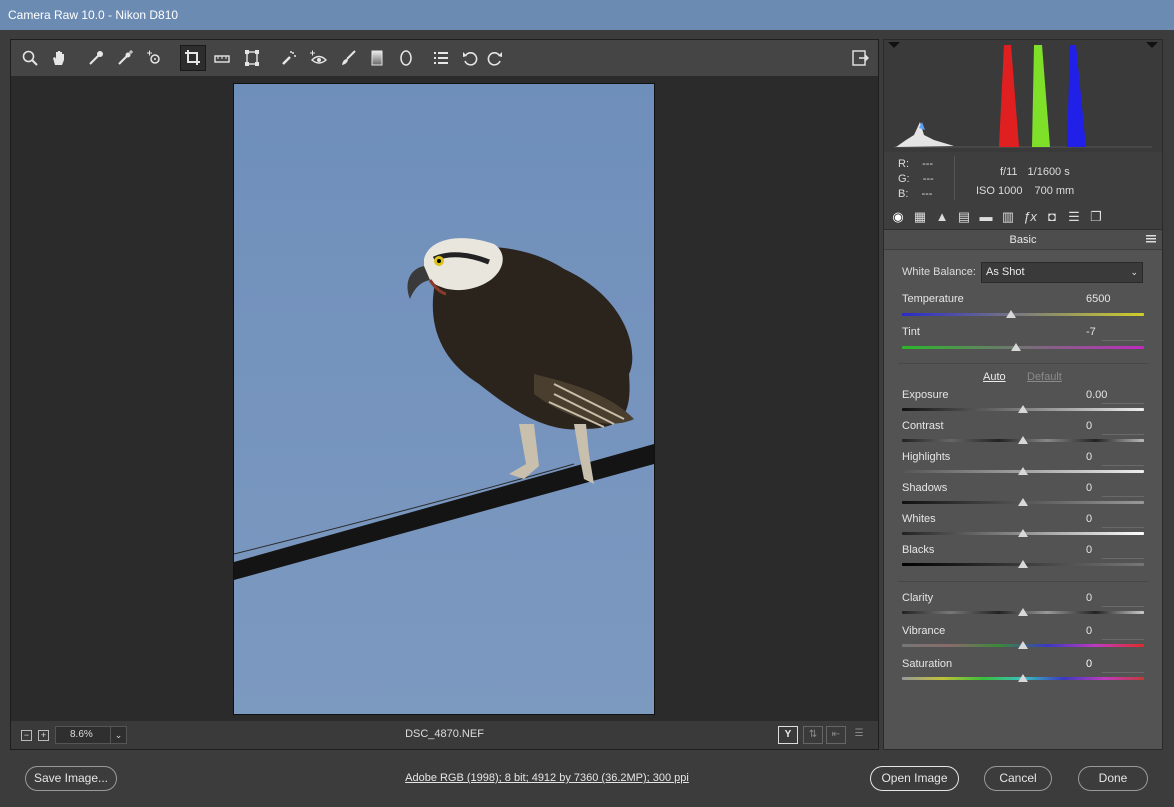  What do you see at coordinates (898, 217) in the screenshot?
I see `basic-tab-icon: ◉` at bounding box center [898, 217].